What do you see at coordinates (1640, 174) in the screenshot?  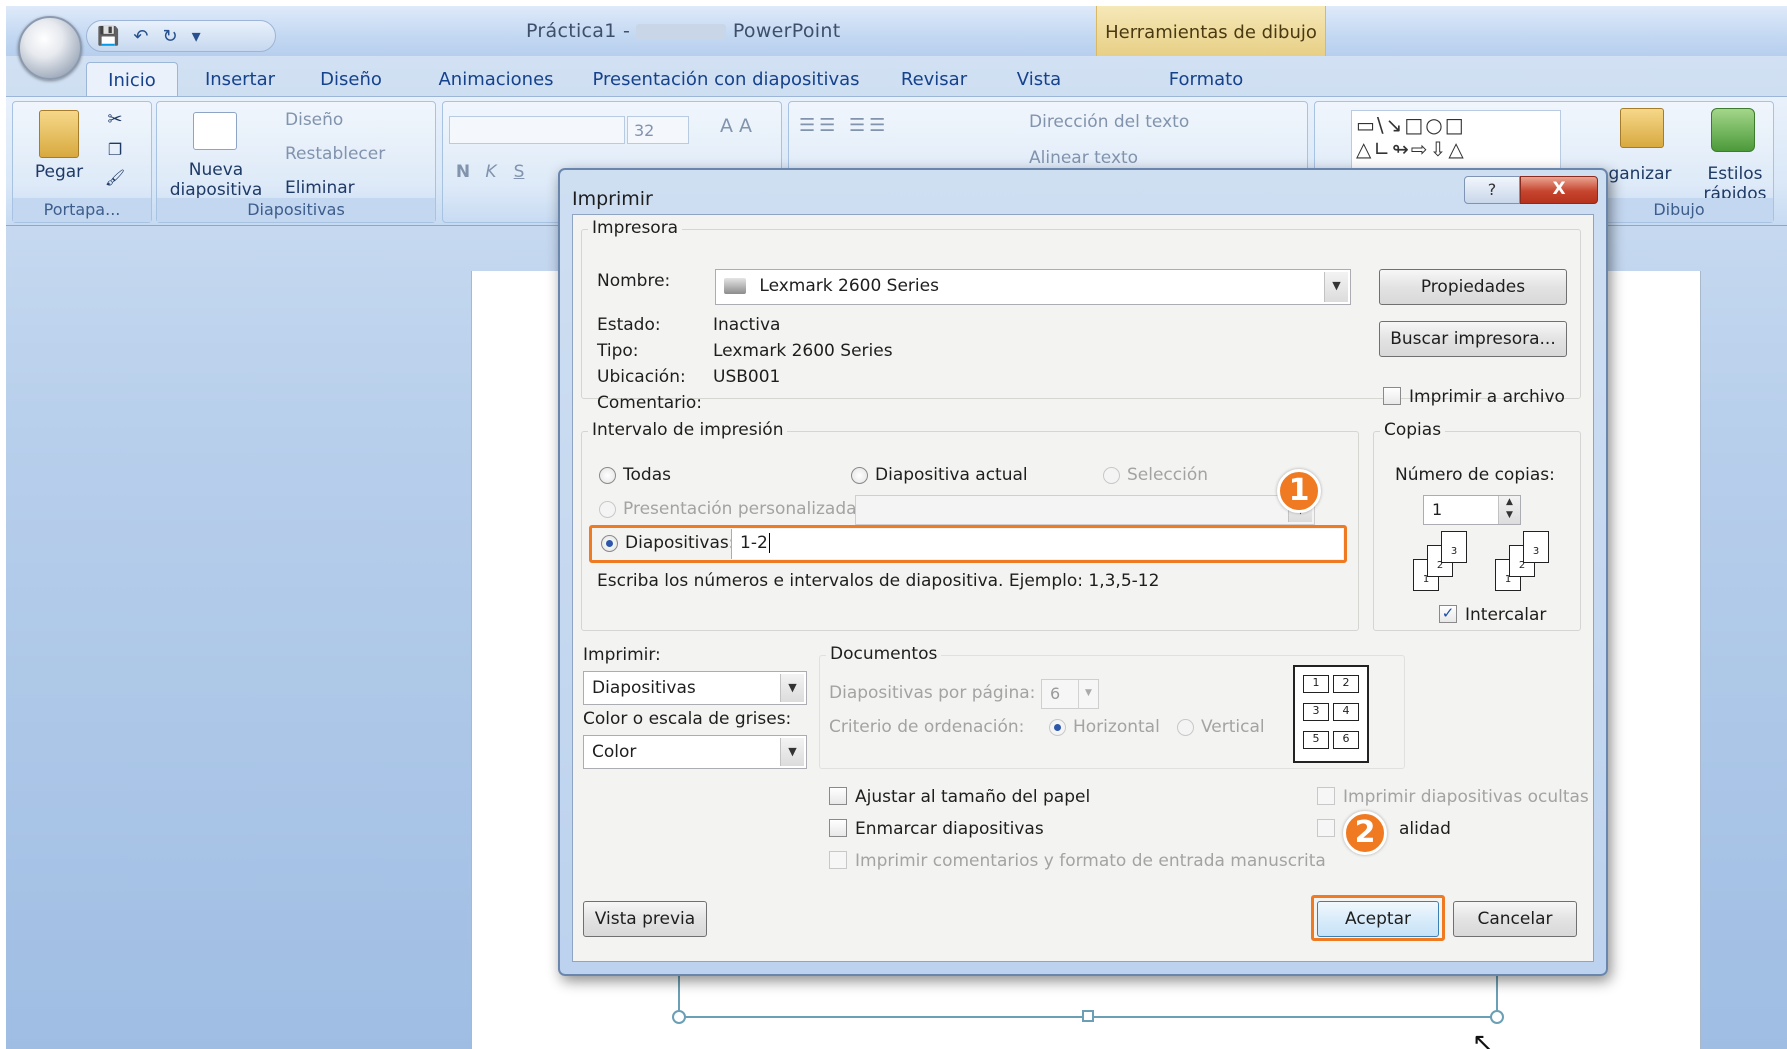 I see `arrange-button: ganizar` at bounding box center [1640, 174].